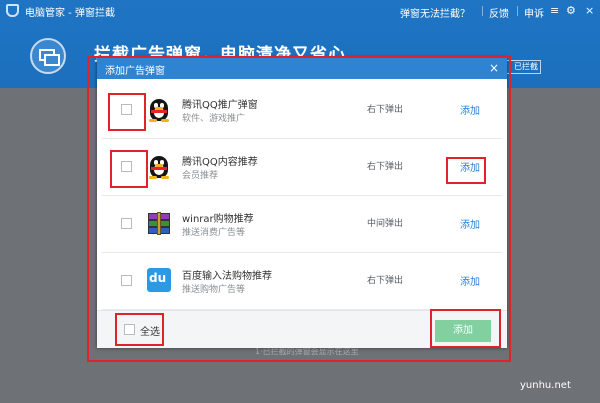 The height and width of the screenshot is (403, 600). What do you see at coordinates (554, 11) in the screenshot?
I see `menu-icon: ≡` at bounding box center [554, 11].